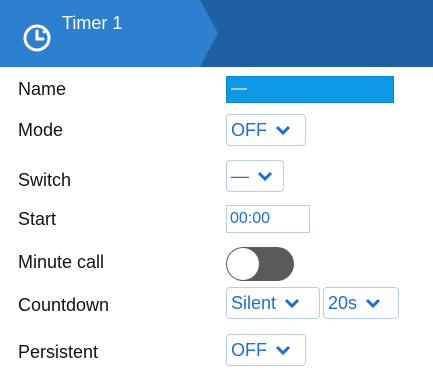  I want to click on countdown-value: Silent, so click(254, 303).